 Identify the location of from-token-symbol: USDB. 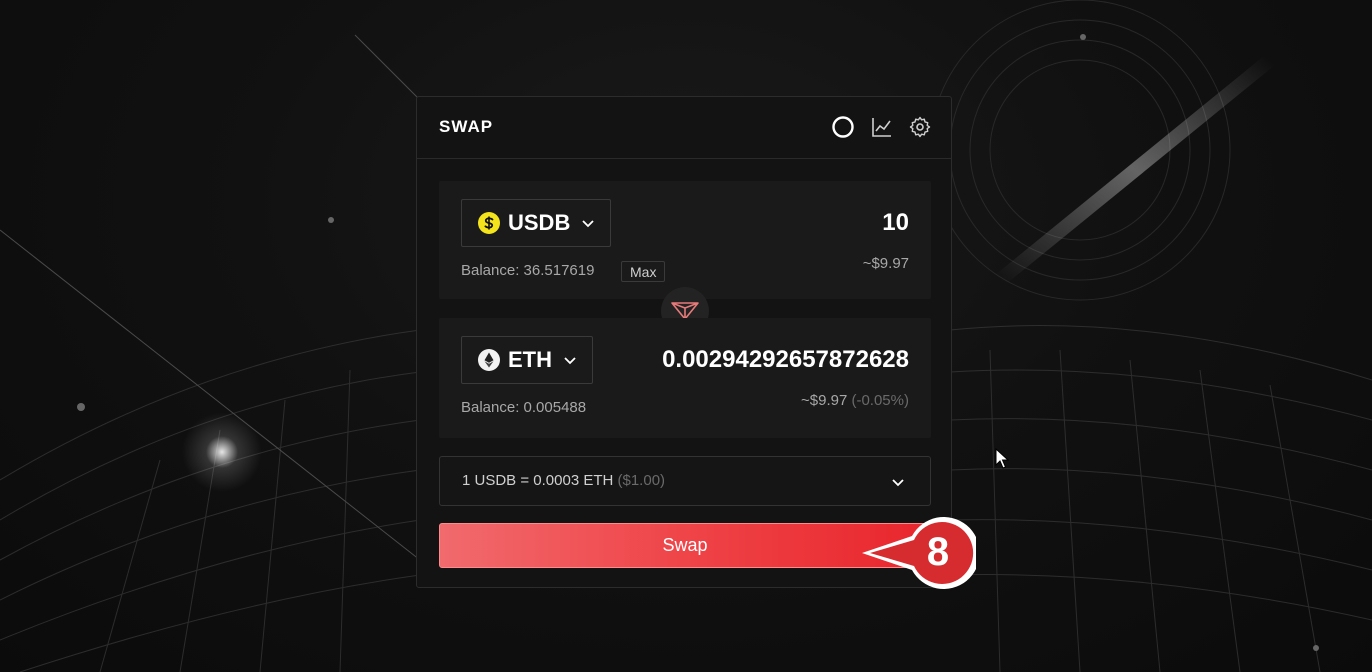
(539, 222).